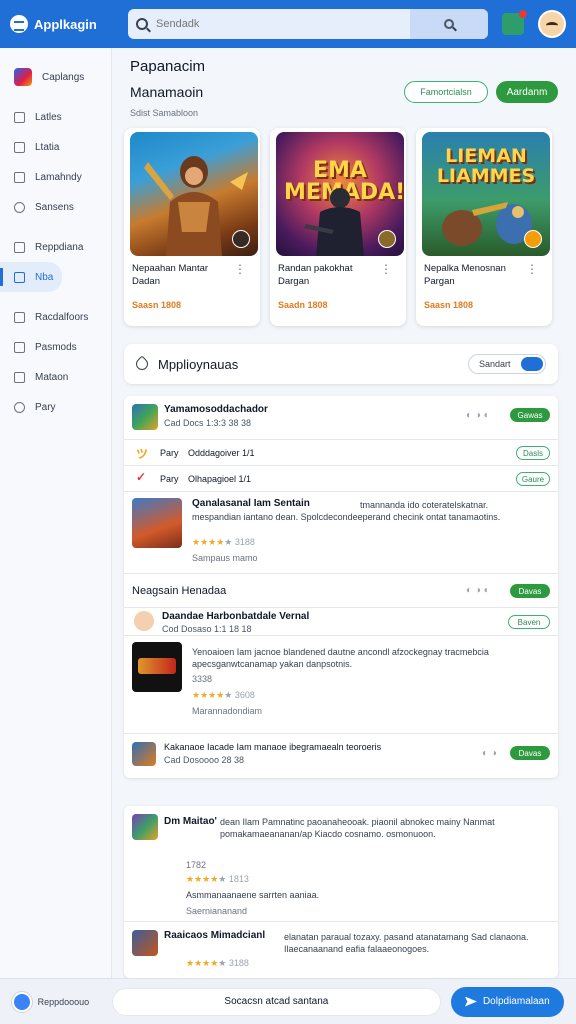 Image resolution: width=576 pixels, height=1024 pixels. I want to click on sidebar-item-8: Pasmods, so click(55, 347).